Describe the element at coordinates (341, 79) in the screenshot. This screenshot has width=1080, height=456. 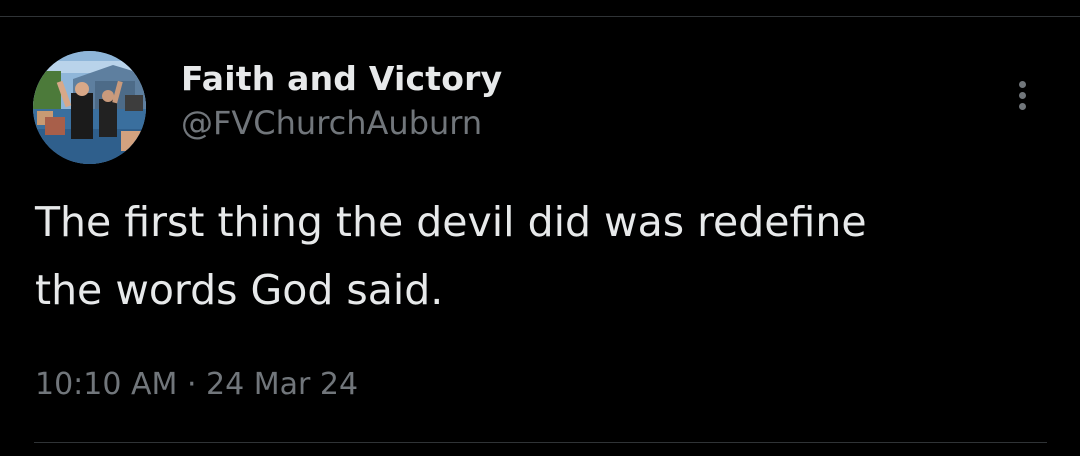
I see `author-display-name: Faith and Victory` at that location.